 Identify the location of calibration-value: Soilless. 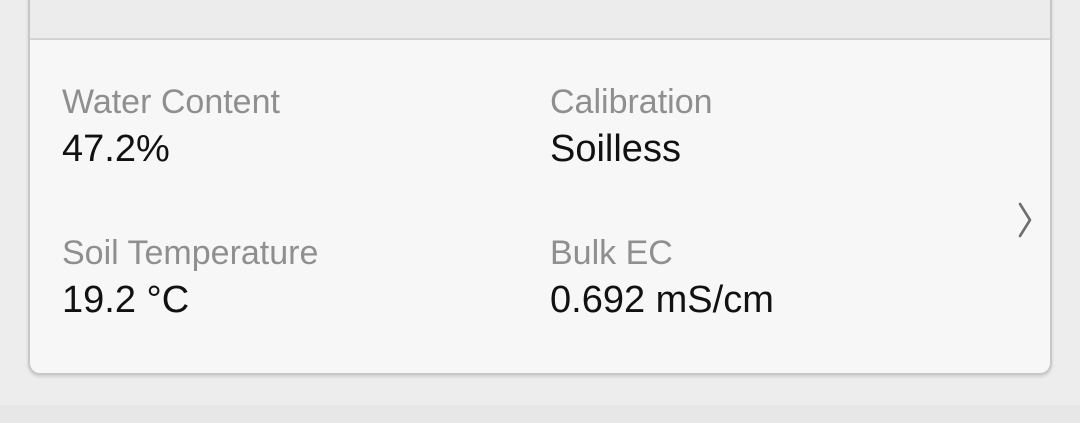
(615, 149).